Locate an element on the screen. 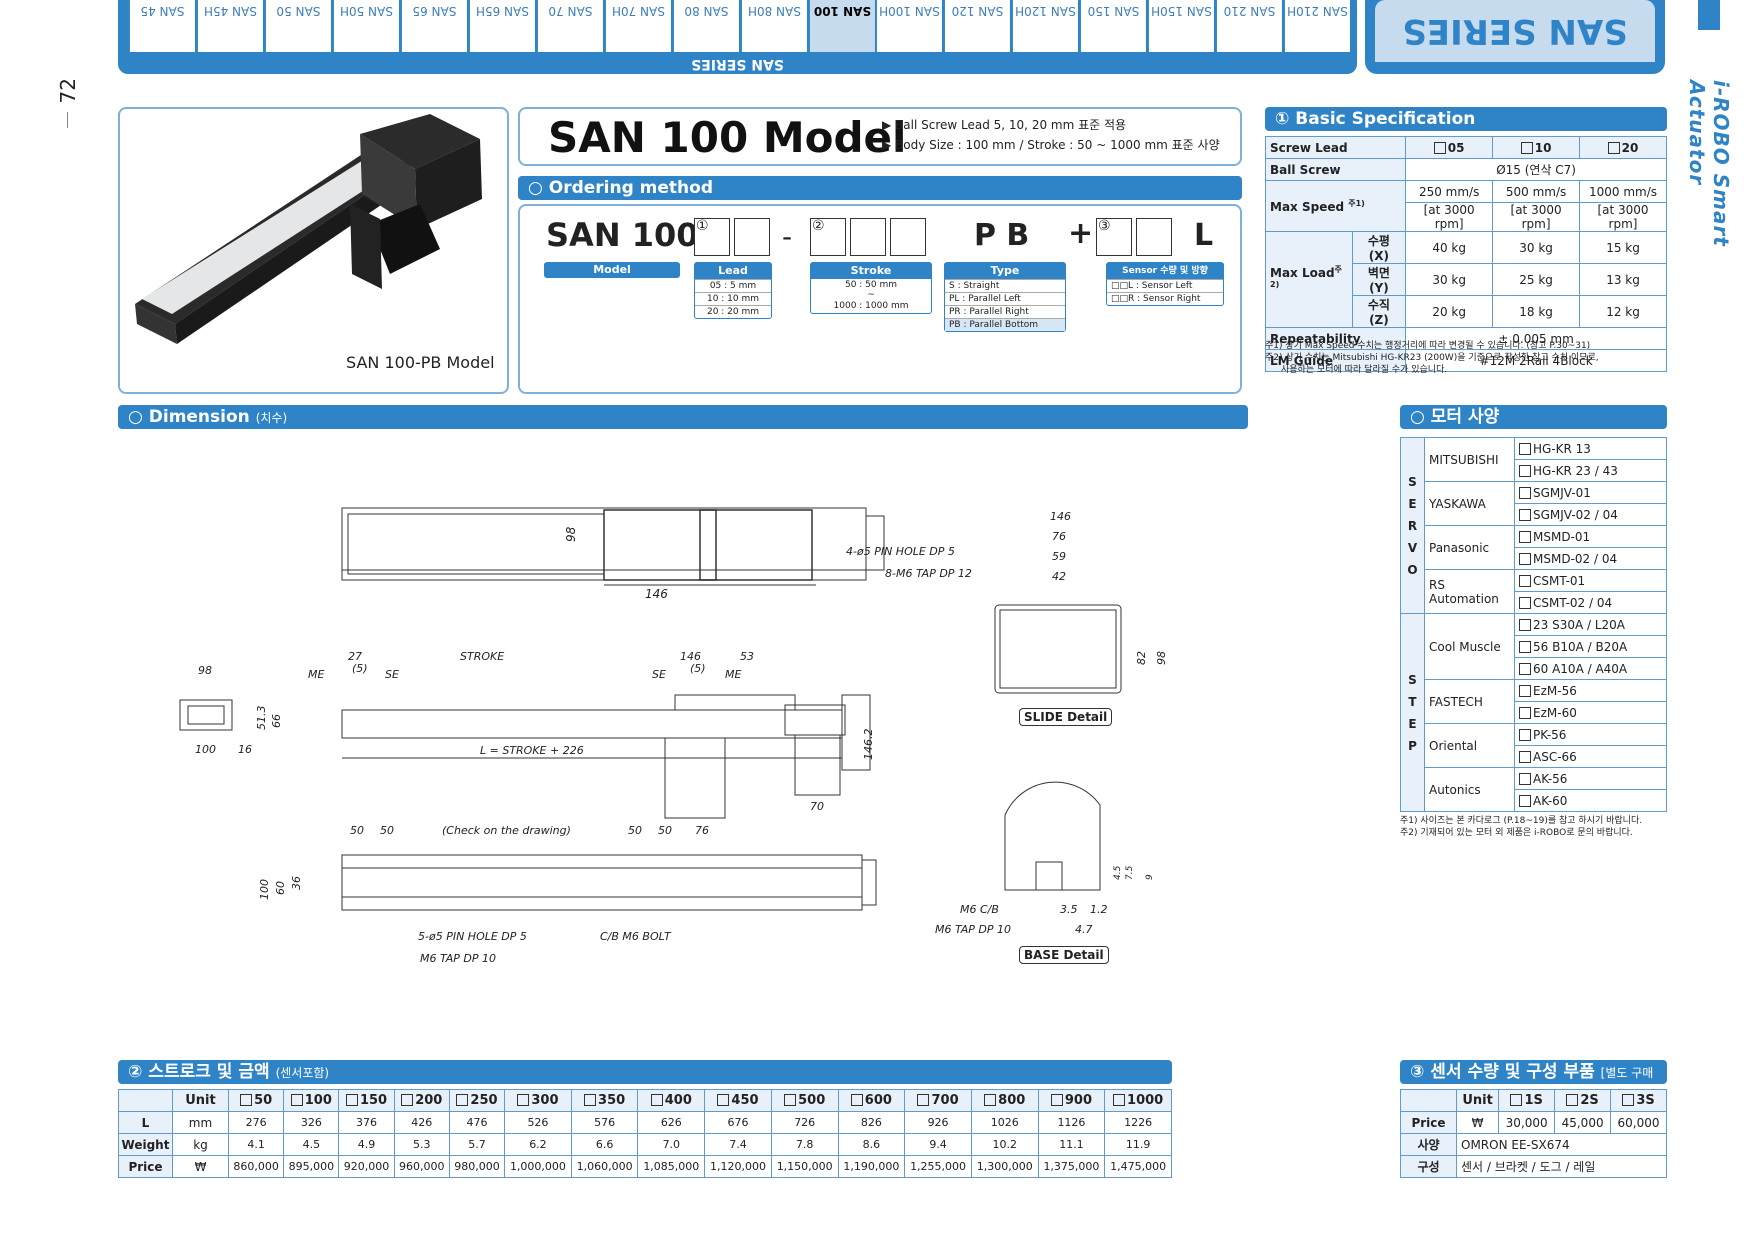 The image size is (1754, 1241). stroke-option: 200 is located at coordinates (421, 1100).